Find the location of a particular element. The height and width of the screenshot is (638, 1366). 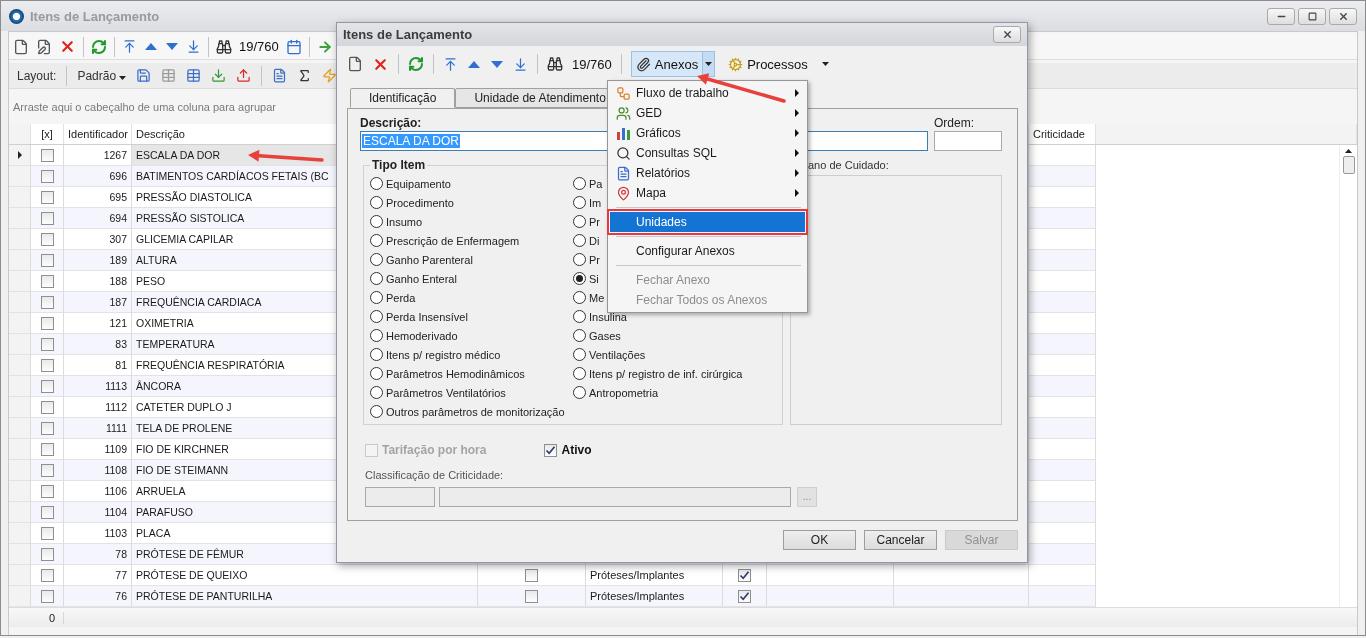

menu-item: Consultas SQL is located at coordinates (707, 153).